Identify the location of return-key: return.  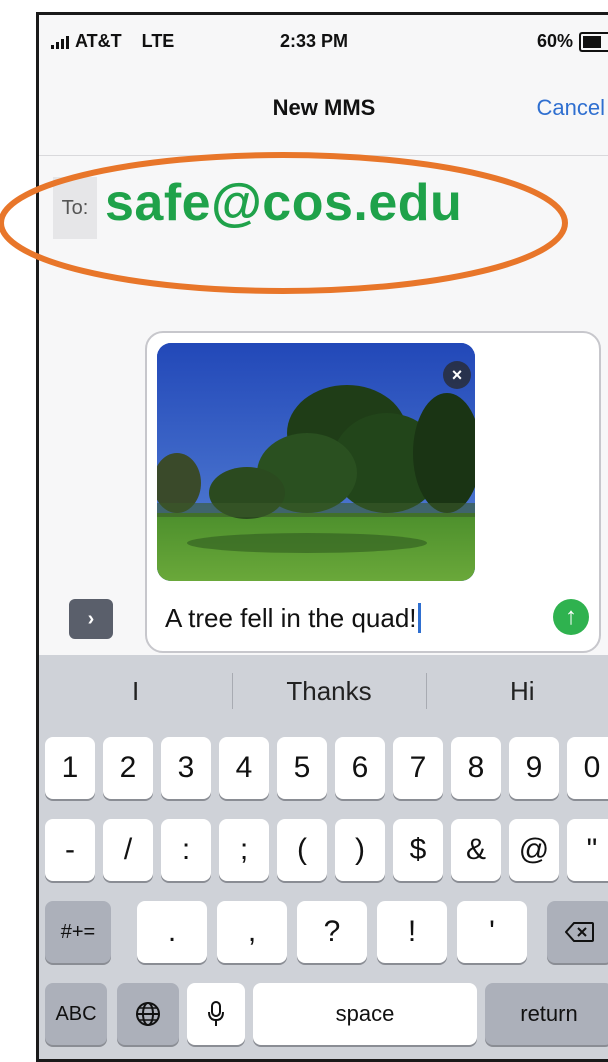
(546, 1014).